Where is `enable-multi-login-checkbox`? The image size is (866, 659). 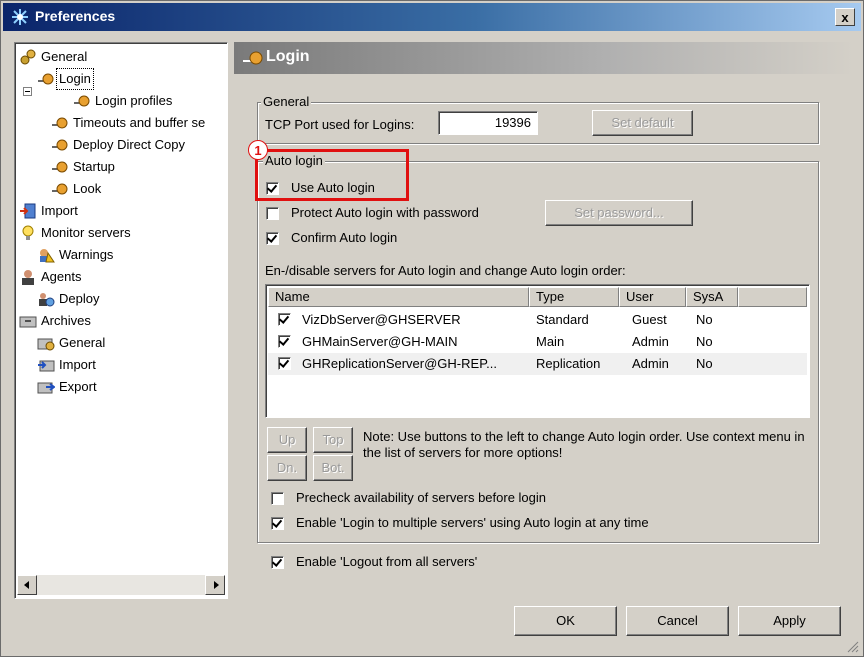
enable-multi-login-checkbox is located at coordinates (277, 523).